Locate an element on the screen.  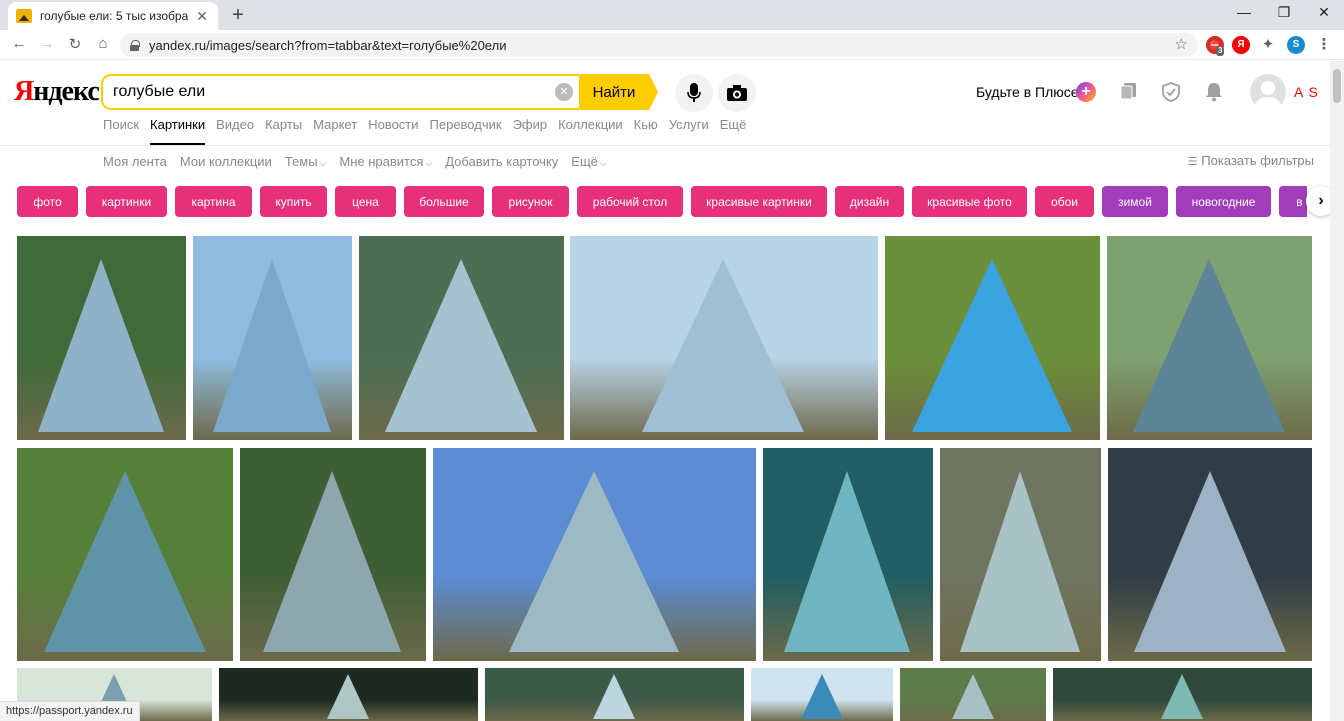
service-translate: Переводчик is located at coordinates (466, 131).